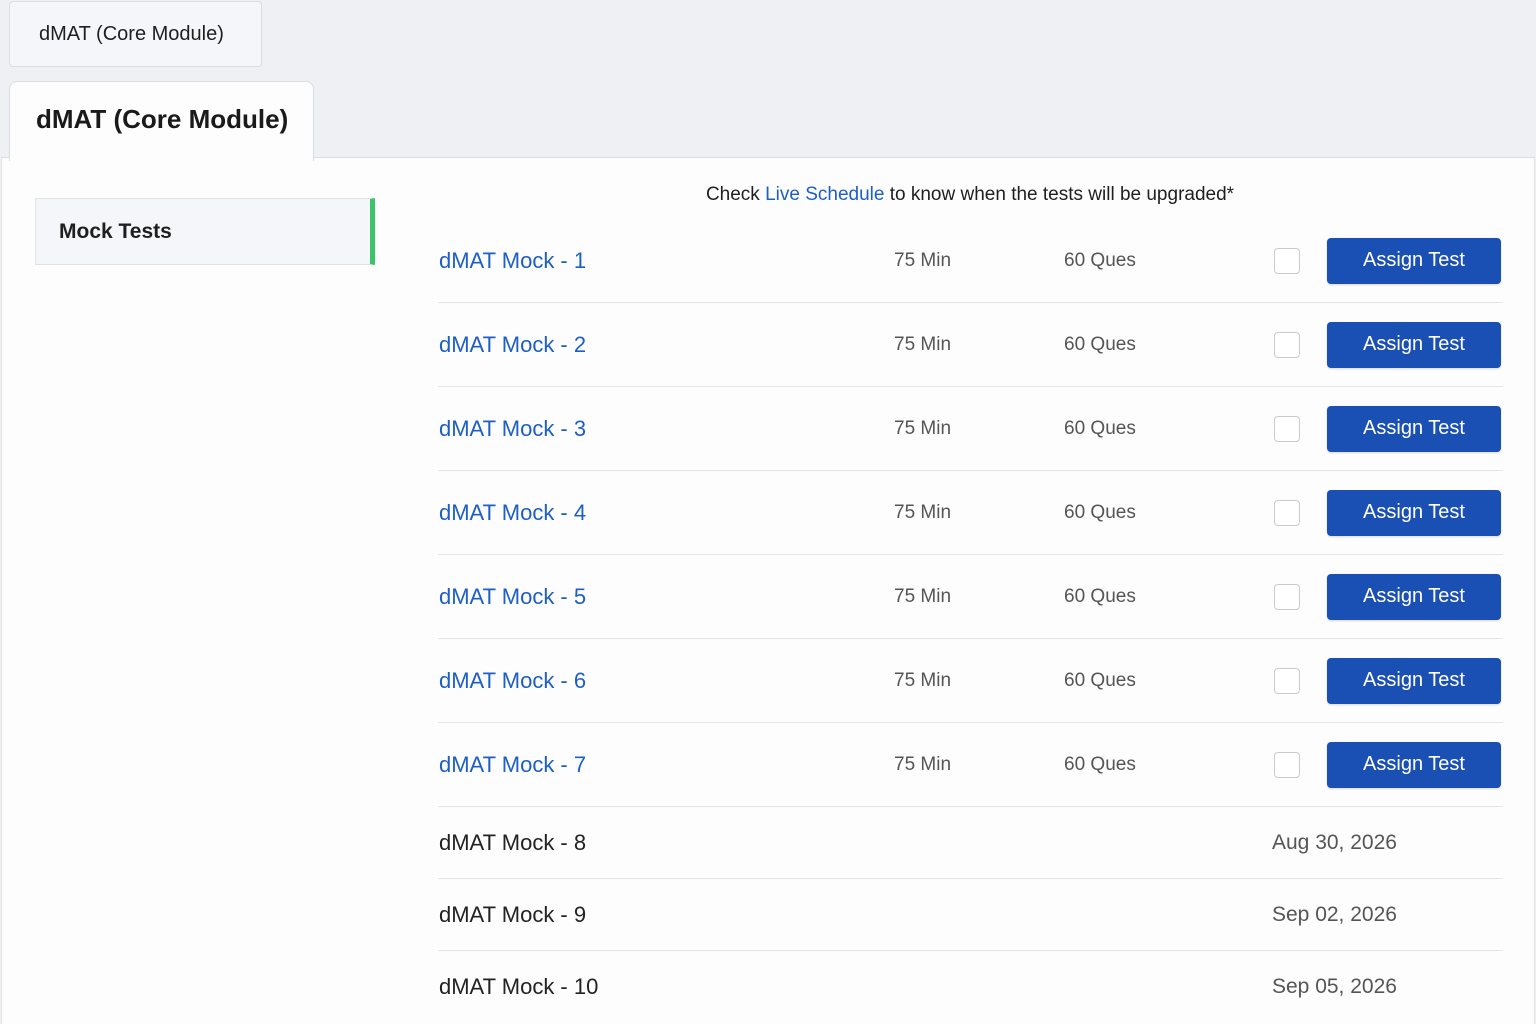 This screenshot has width=1536, height=1024. What do you see at coordinates (732, 194) in the screenshot?
I see `notice-prefix: Check` at bounding box center [732, 194].